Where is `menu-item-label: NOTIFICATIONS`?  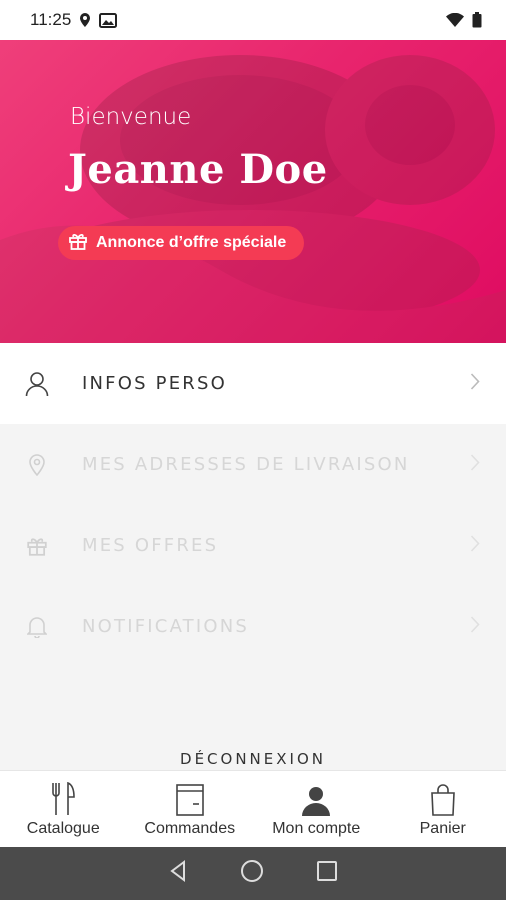
menu-item-label: NOTIFICATIONS is located at coordinates (166, 626).